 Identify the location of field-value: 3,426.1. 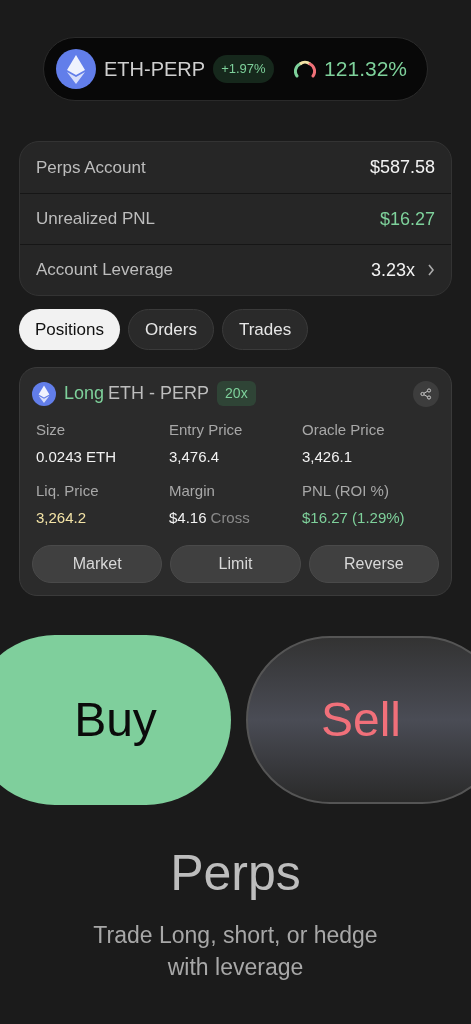
(327, 456).